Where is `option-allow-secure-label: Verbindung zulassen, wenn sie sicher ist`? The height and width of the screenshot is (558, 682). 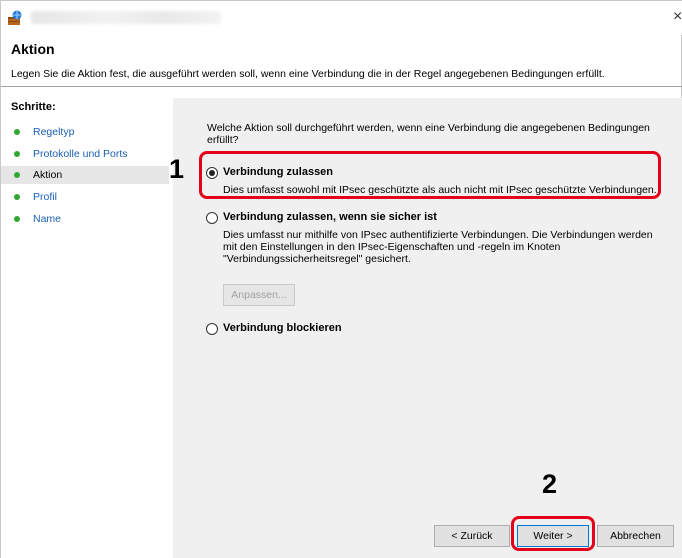 option-allow-secure-label: Verbindung zulassen, wenn sie sicher ist is located at coordinates (330, 217).